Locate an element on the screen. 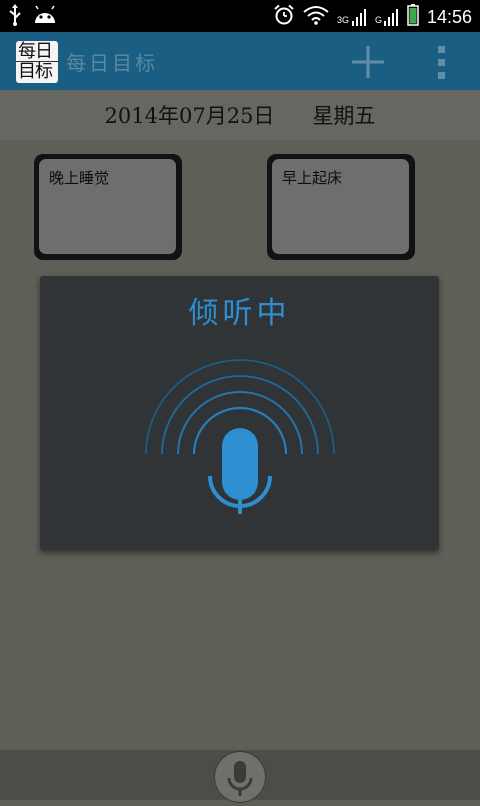 The width and height of the screenshot is (480, 806). goal-card-label: 早上起床 is located at coordinates (340, 206).